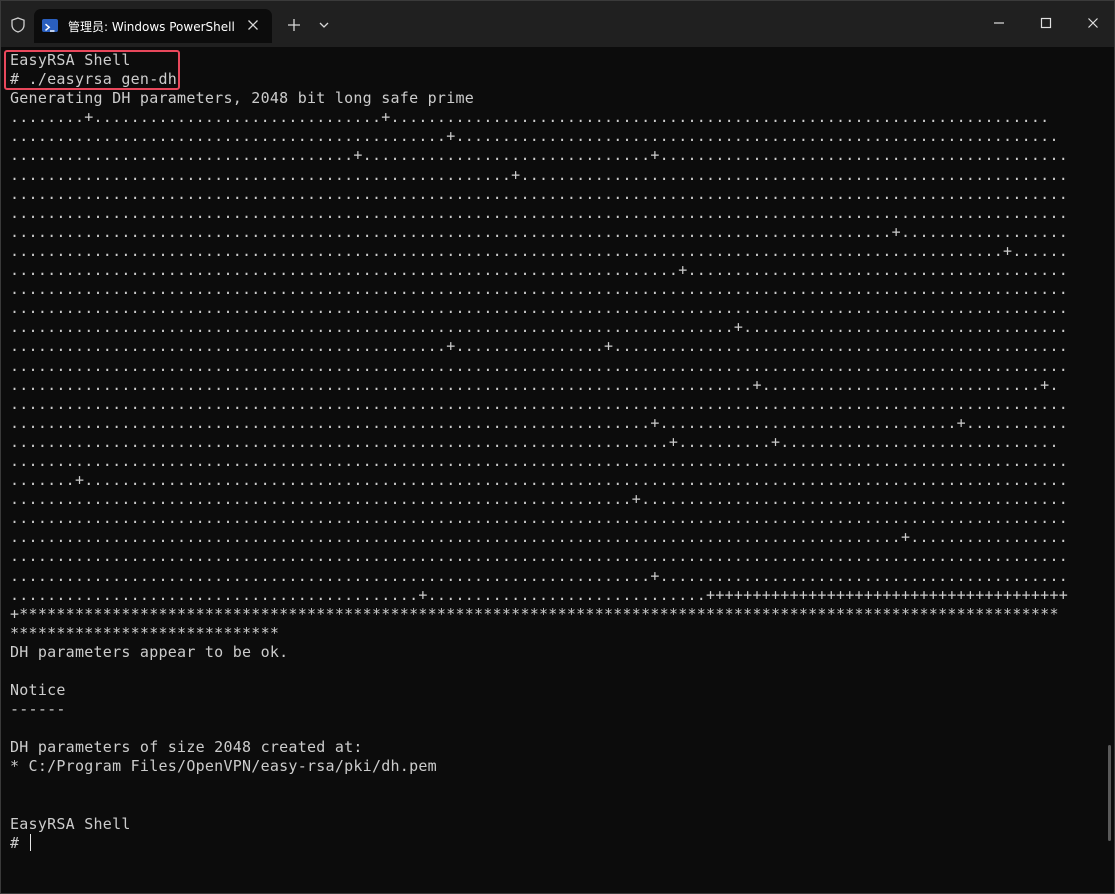  Describe the element at coordinates (149, 651) in the screenshot. I see `terminal-line: DH parameters appear to be ok.` at that location.